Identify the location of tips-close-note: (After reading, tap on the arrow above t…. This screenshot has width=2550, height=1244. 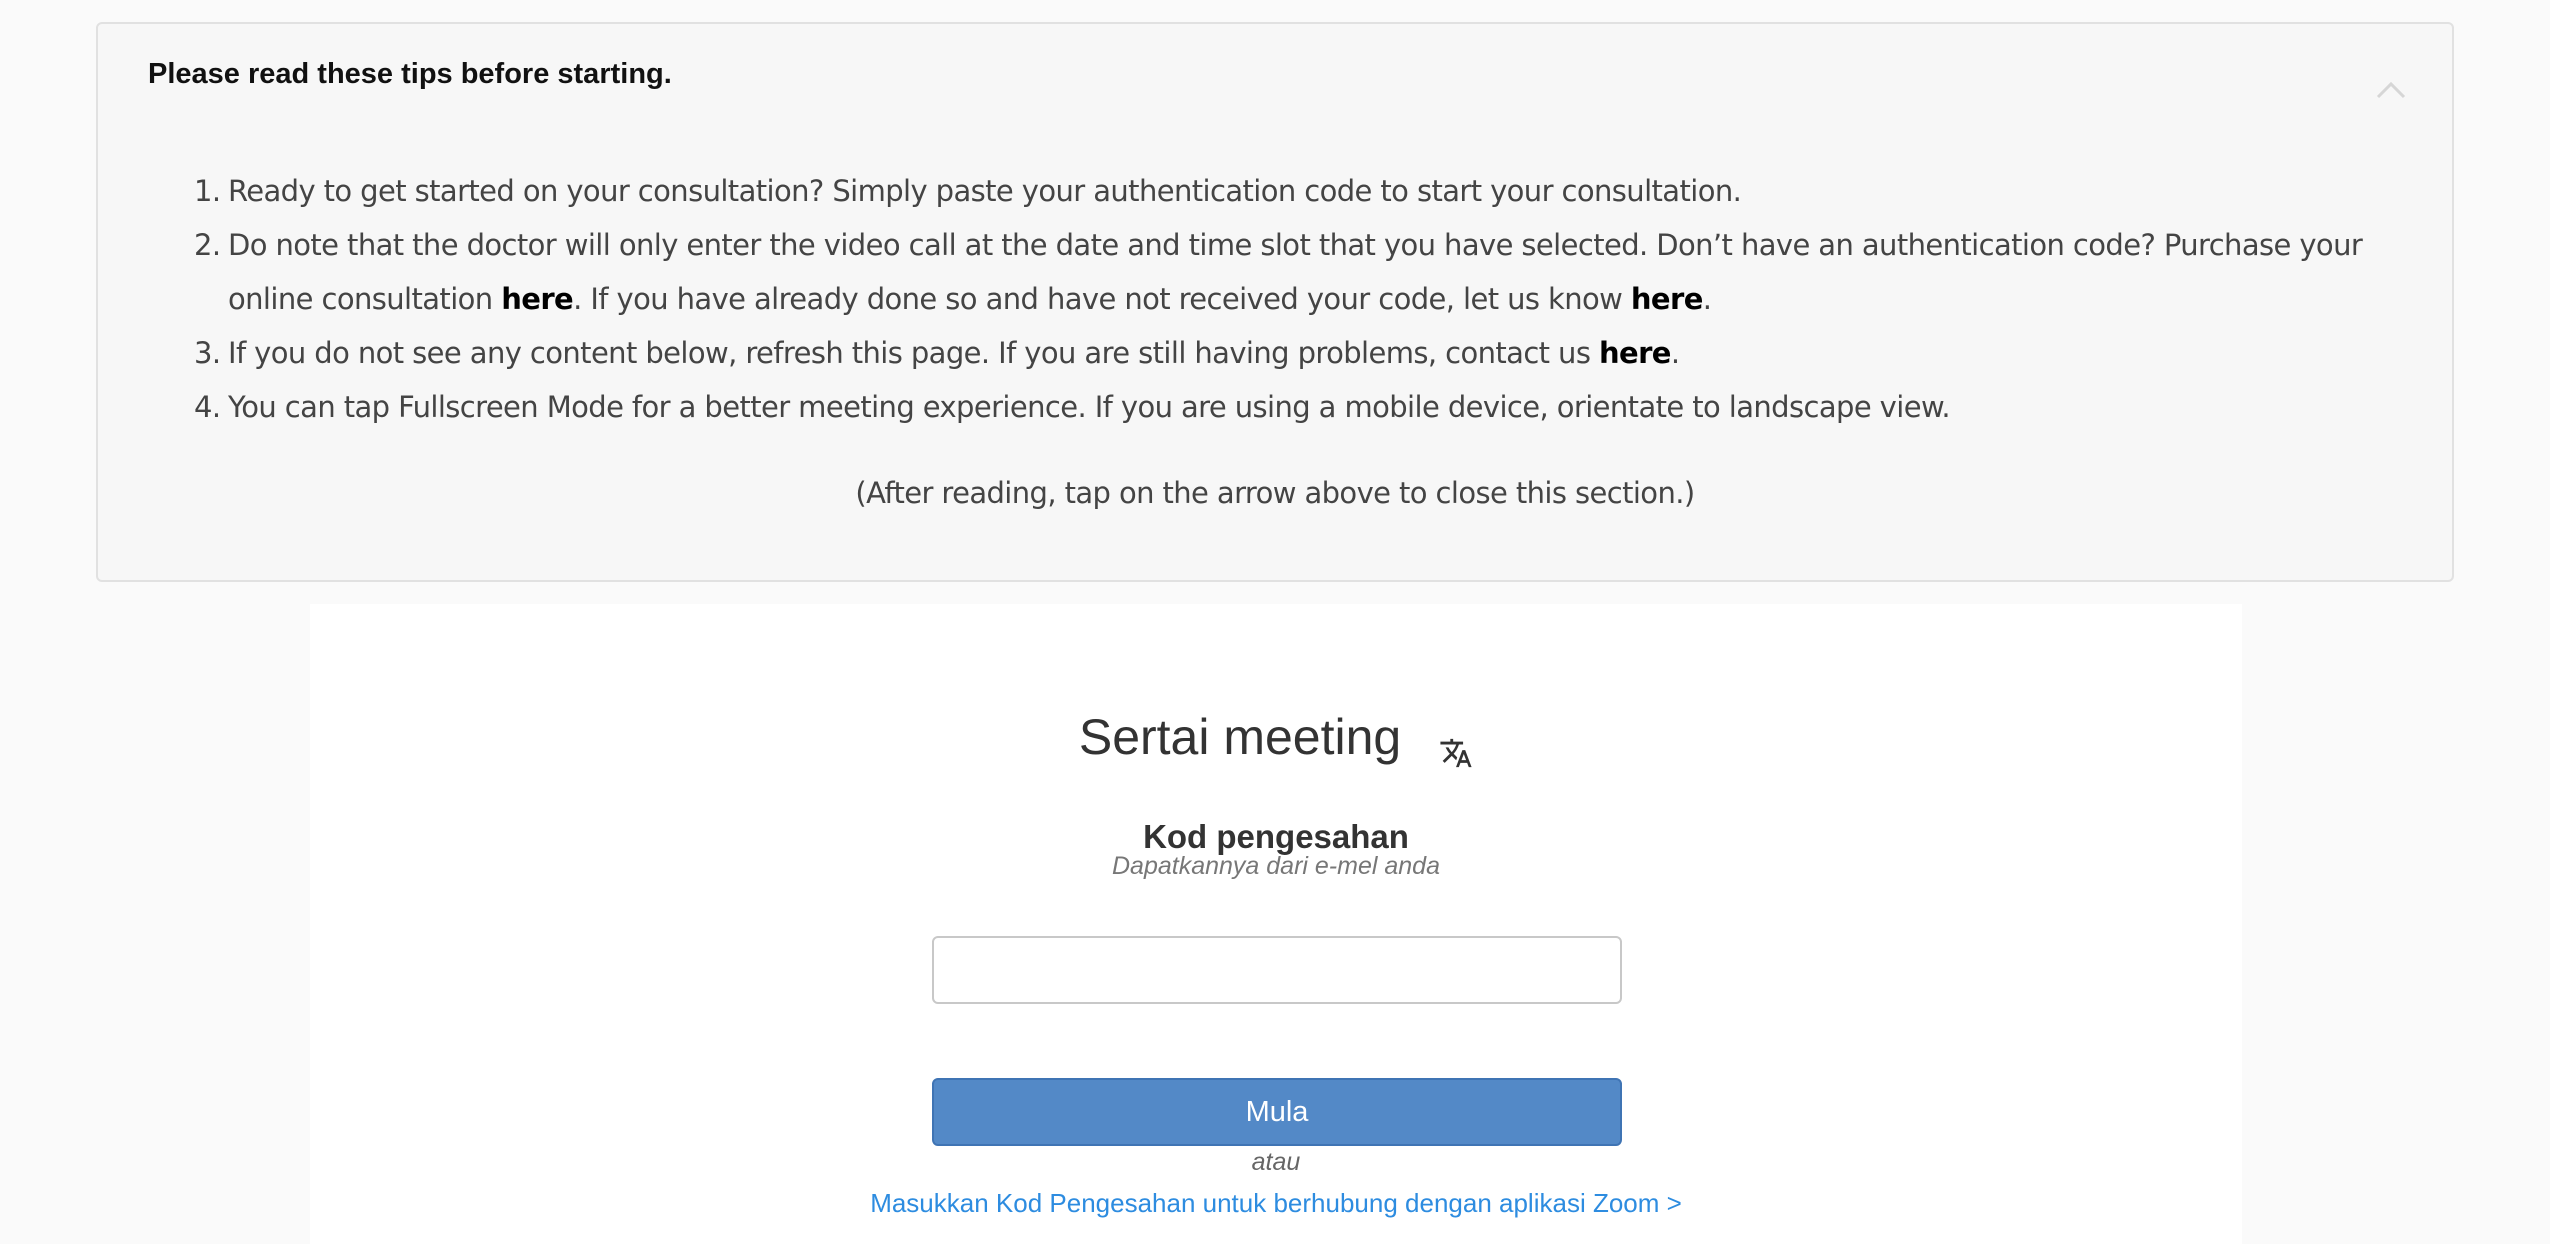
(1275, 493).